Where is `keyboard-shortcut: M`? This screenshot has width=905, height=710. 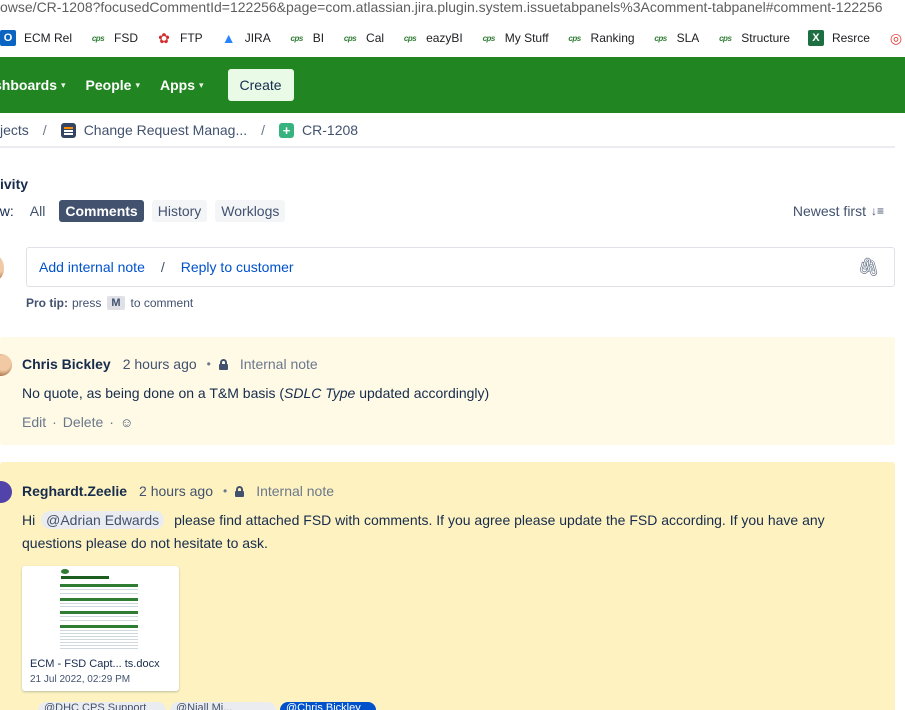
keyboard-shortcut: M is located at coordinates (116, 303).